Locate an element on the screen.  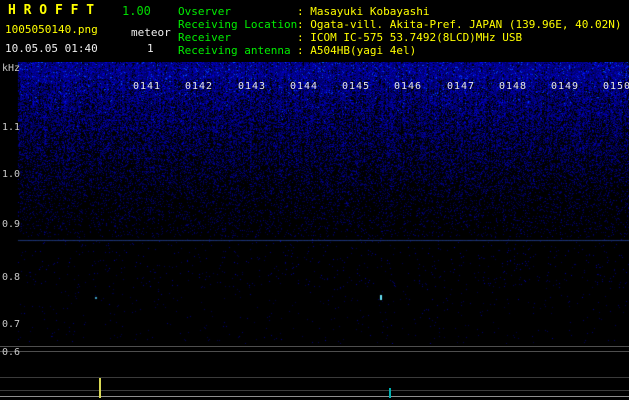
time-tick-label: 0146 is located at coordinates (408, 86).